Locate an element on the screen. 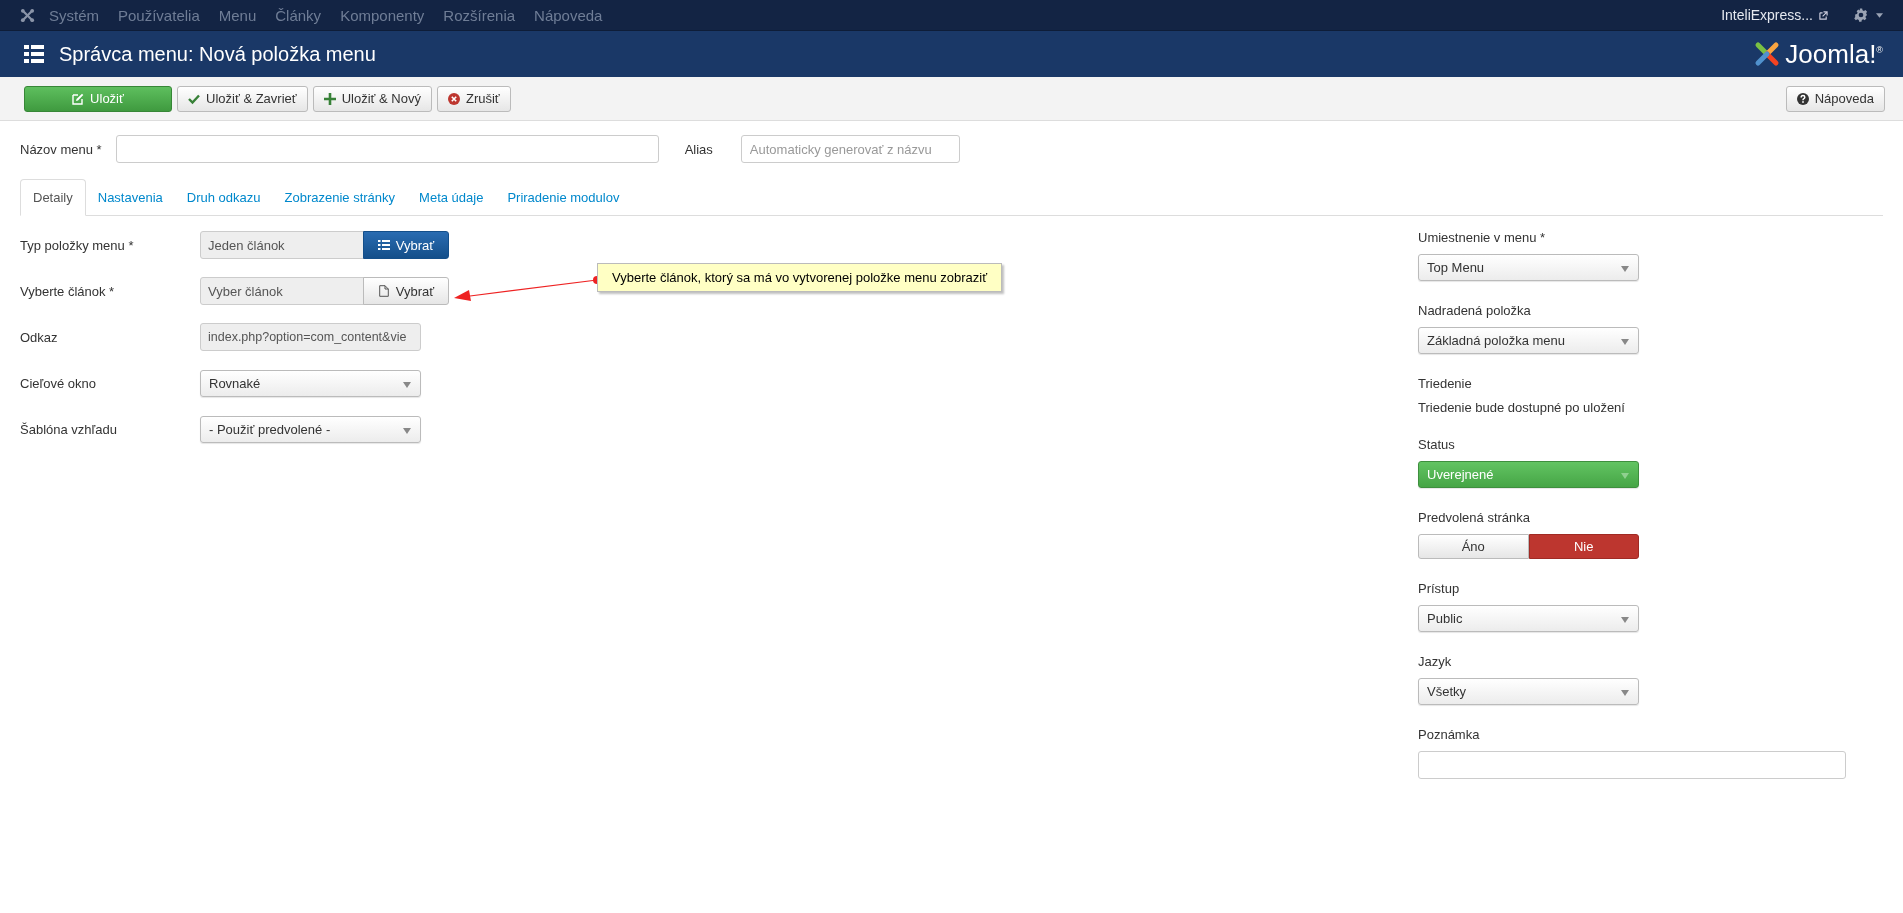 This screenshot has width=1903, height=913. readonly-field: Jeden článok is located at coordinates (282, 245).